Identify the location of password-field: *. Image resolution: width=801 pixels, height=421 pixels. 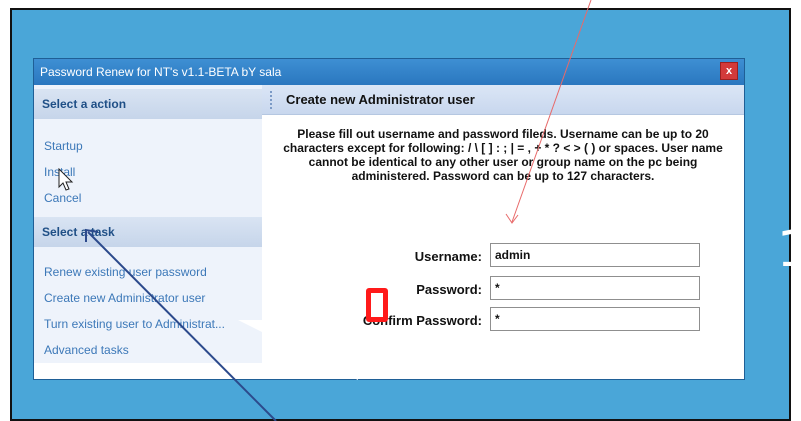
(595, 288).